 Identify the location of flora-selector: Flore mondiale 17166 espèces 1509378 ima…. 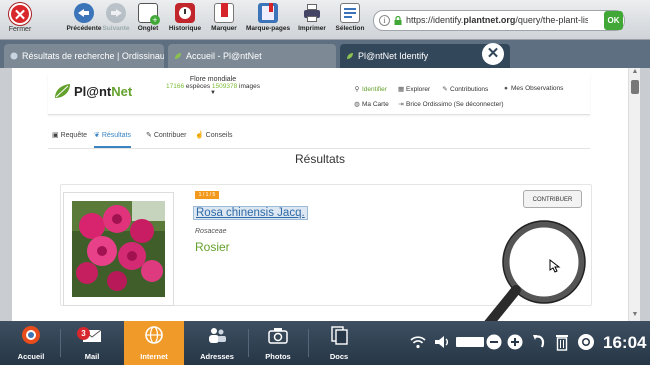
(213, 86).